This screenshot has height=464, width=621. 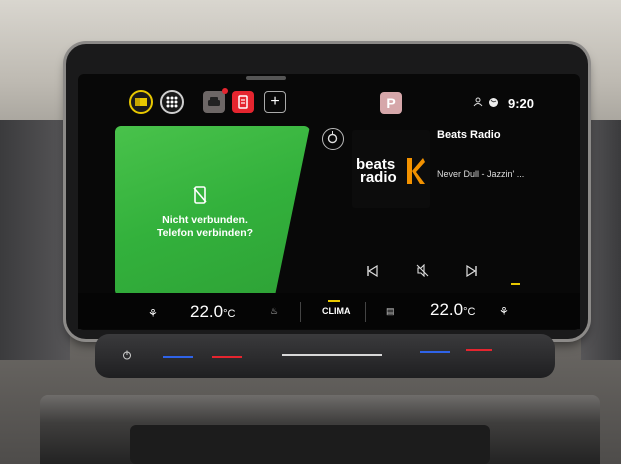 I want to click on profile-button: P, so click(x=391, y=103).